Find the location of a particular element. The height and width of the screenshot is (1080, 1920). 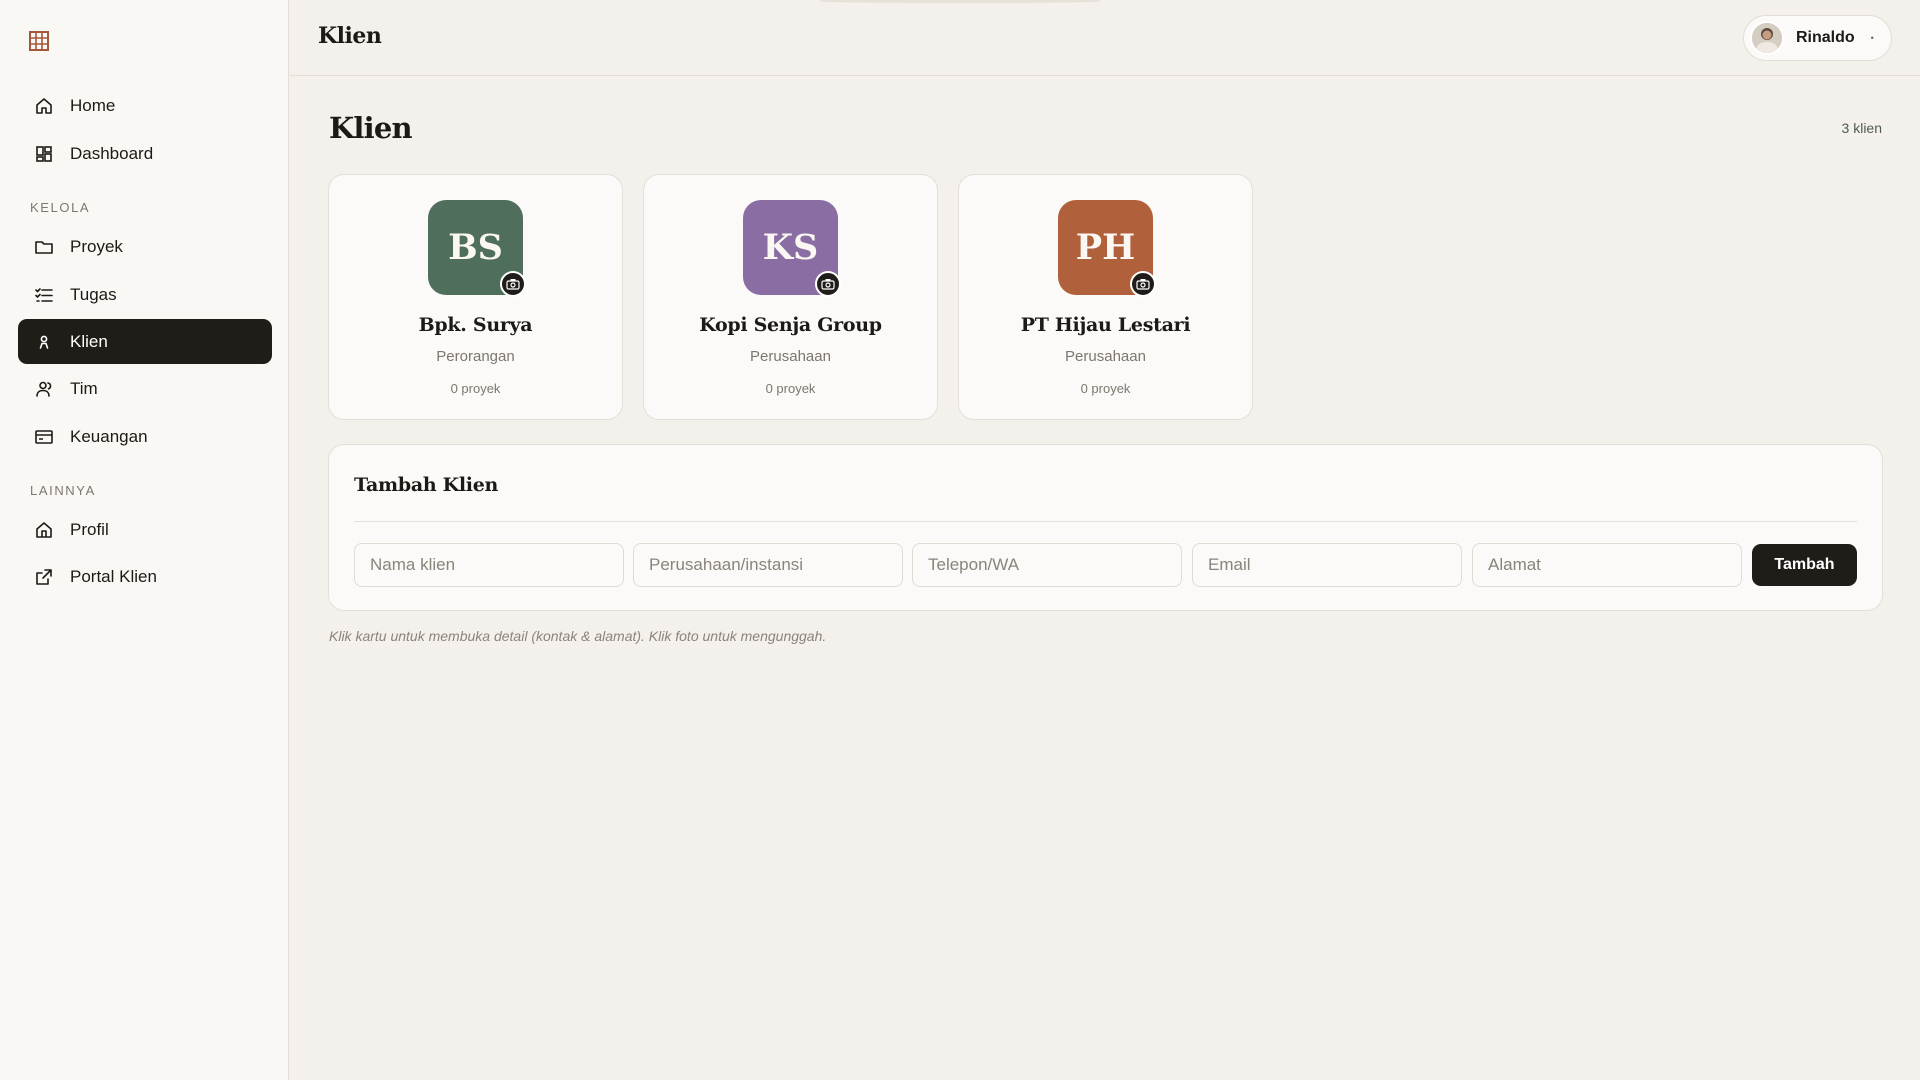

client-name: Bpk. Surya is located at coordinates (475, 325).